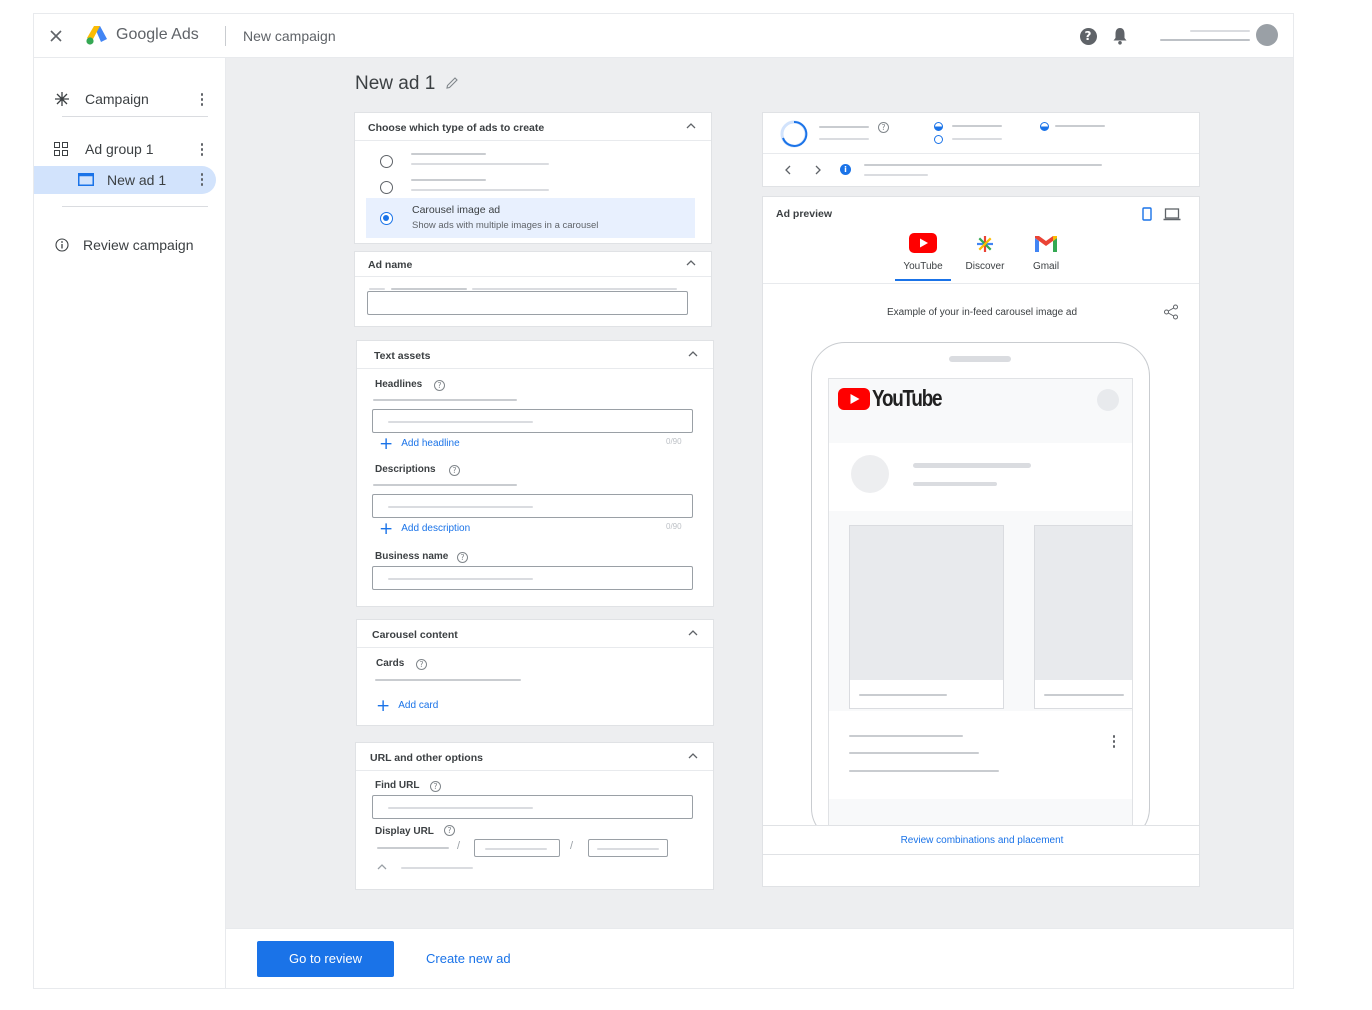 The image size is (1372, 1010). Describe the element at coordinates (1083, 603) in the screenshot. I see `carousel-card-image` at that location.